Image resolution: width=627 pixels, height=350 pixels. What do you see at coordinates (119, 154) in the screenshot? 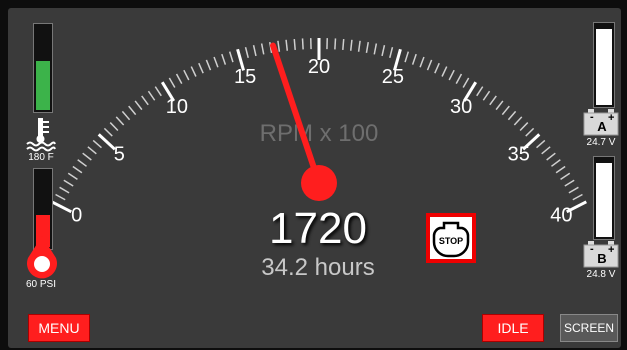
I see `tick-label: 5` at bounding box center [119, 154].